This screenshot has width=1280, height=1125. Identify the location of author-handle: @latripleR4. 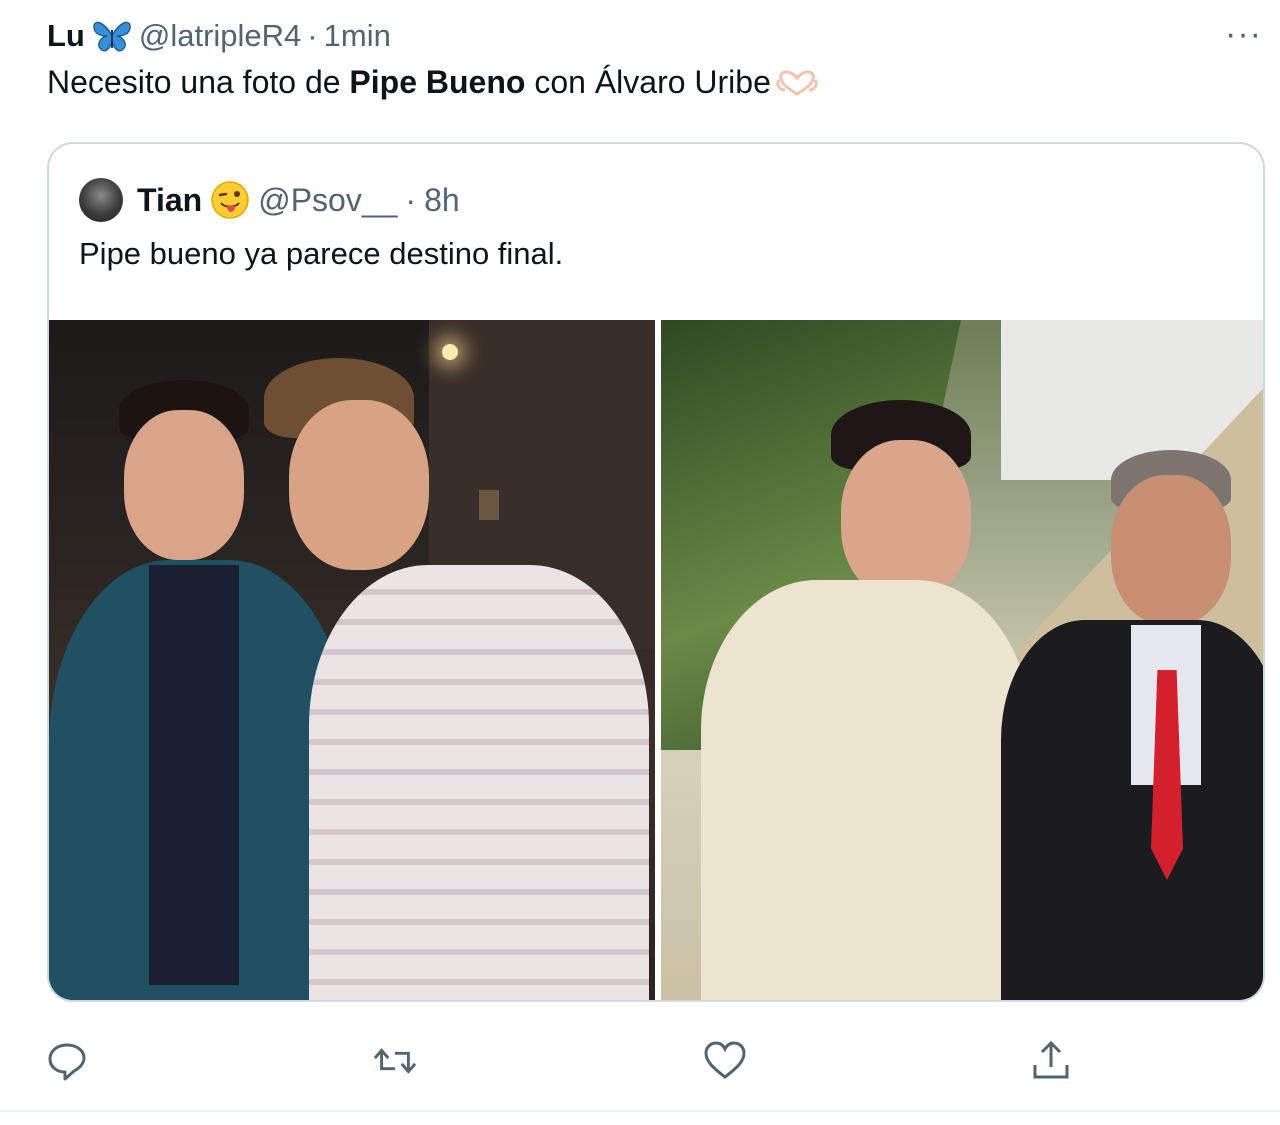
(220, 36).